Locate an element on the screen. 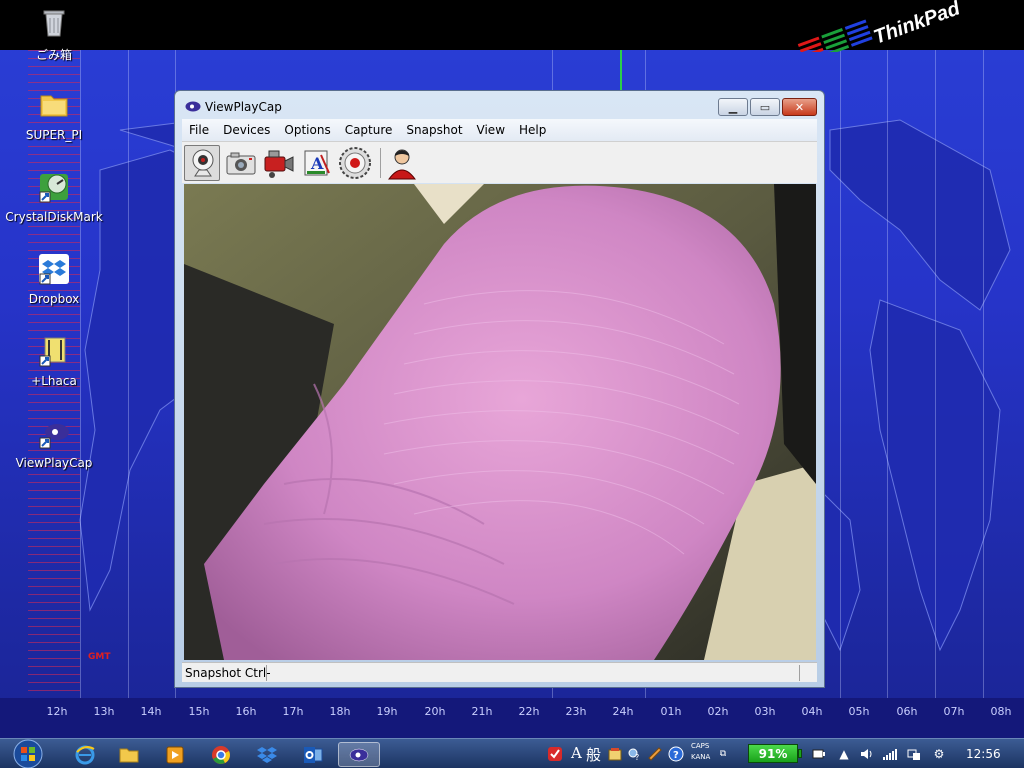  webcam-button is located at coordinates (202, 163).